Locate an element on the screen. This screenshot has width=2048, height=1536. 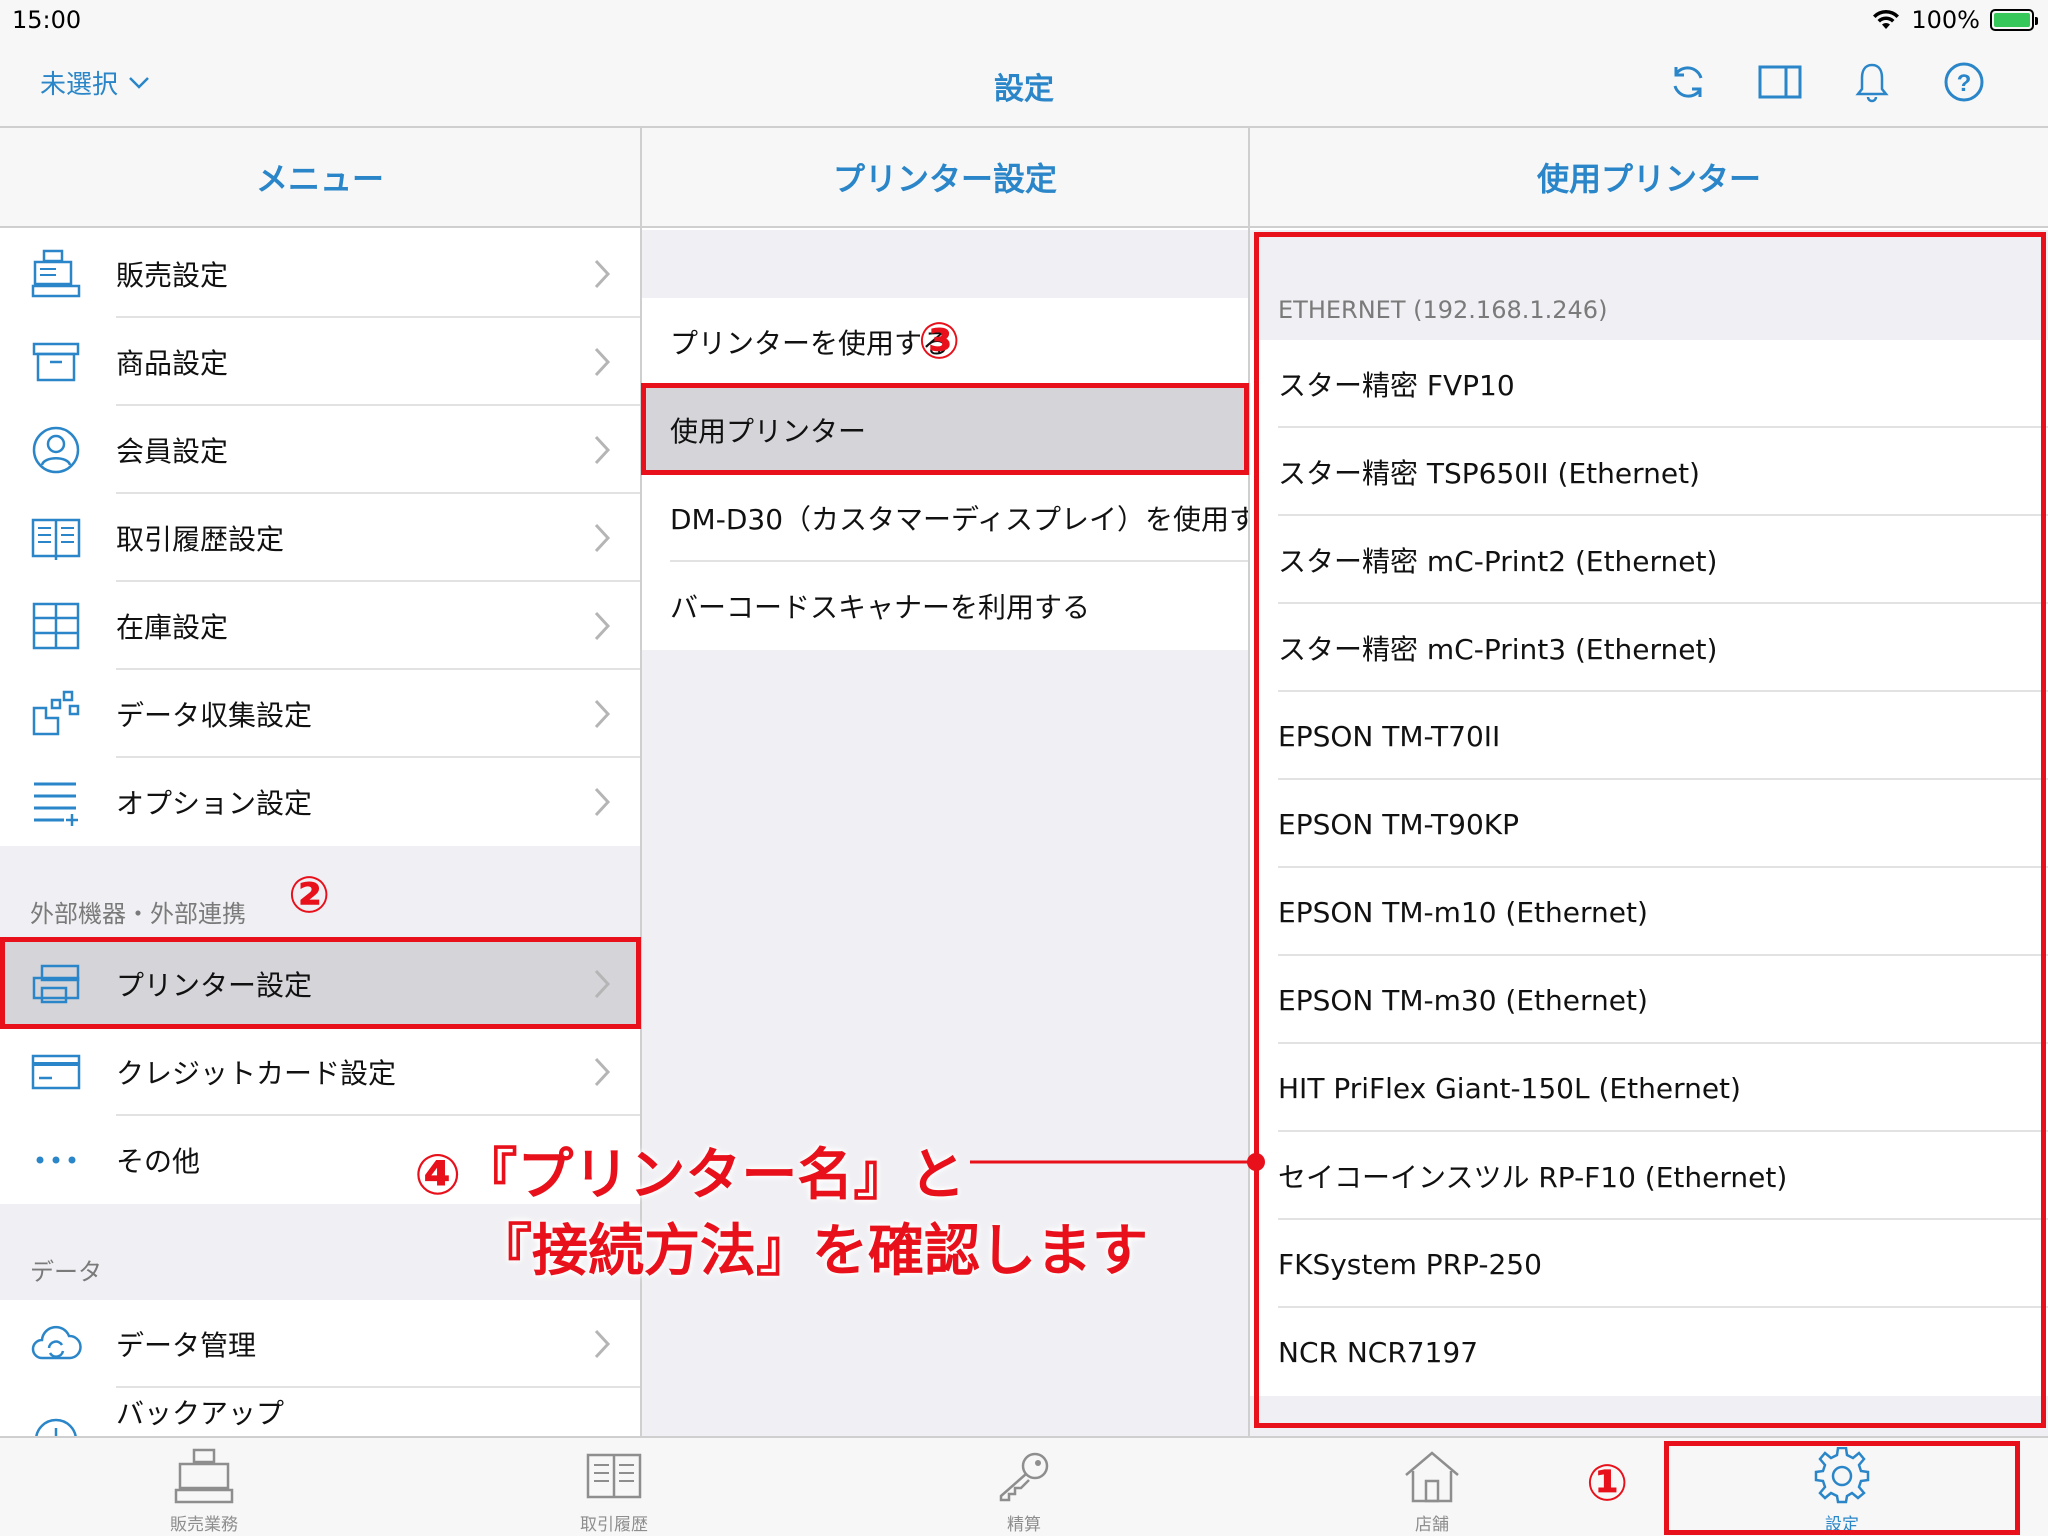
annotation-pointer-line is located at coordinates (1117, 1162).